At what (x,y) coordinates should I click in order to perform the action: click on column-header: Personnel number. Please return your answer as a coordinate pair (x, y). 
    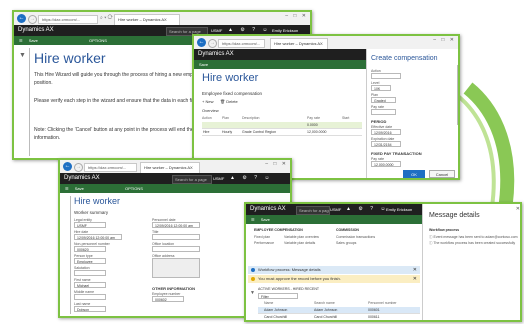
    Looking at the image, I should click on (382, 303).